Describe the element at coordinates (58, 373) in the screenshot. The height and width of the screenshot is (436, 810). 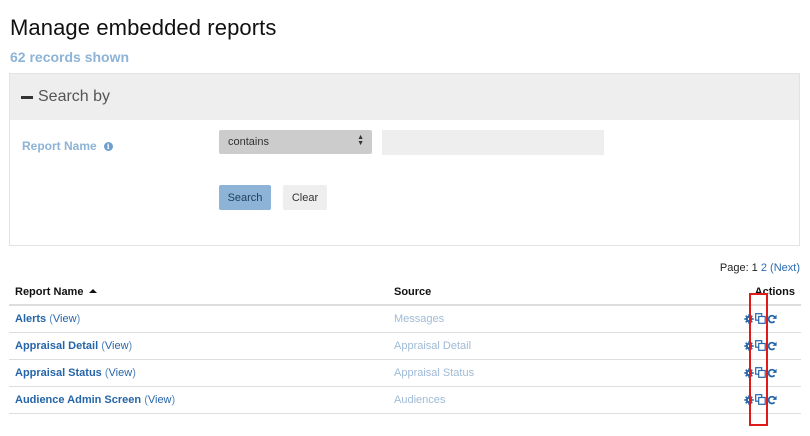
I see `report-name-link: Appraisal Status` at that location.